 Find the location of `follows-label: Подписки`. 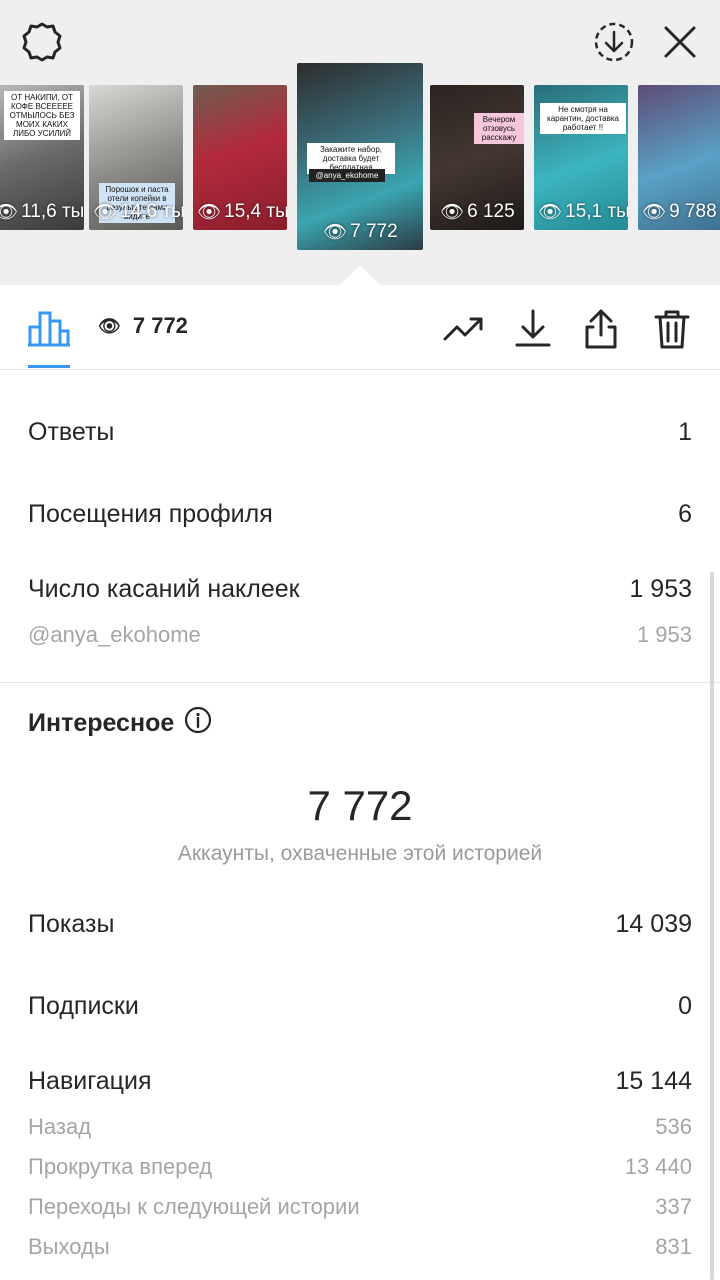

follows-label: Подписки is located at coordinates (83, 1006).